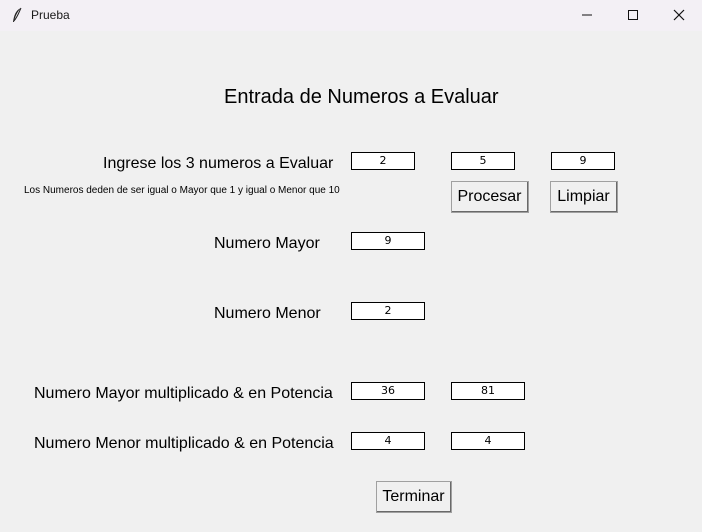  I want to click on max-value-field: 9, so click(388, 241).